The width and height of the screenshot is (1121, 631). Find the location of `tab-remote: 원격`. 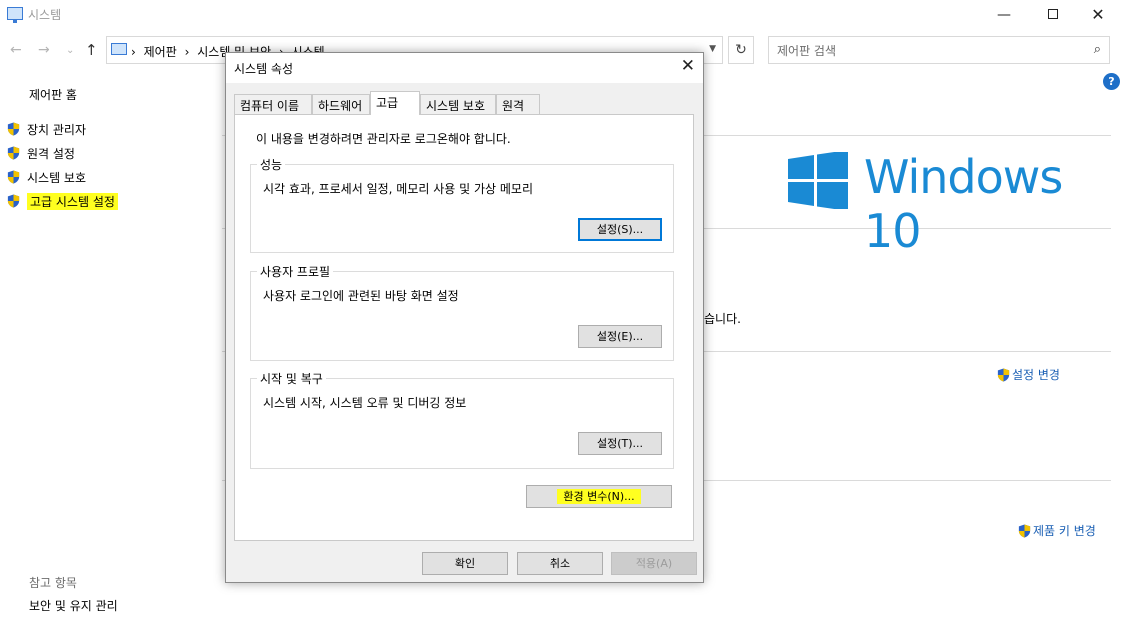

tab-remote: 원격 is located at coordinates (518, 104).